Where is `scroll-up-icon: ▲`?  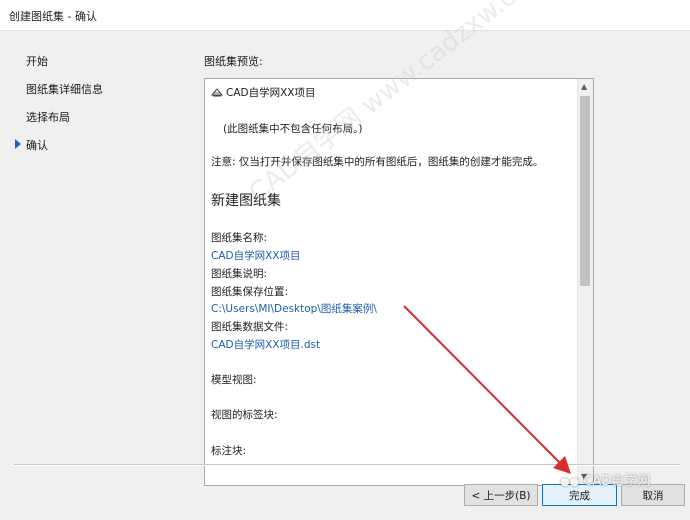
scroll-up-icon: ▲ is located at coordinates (584, 87).